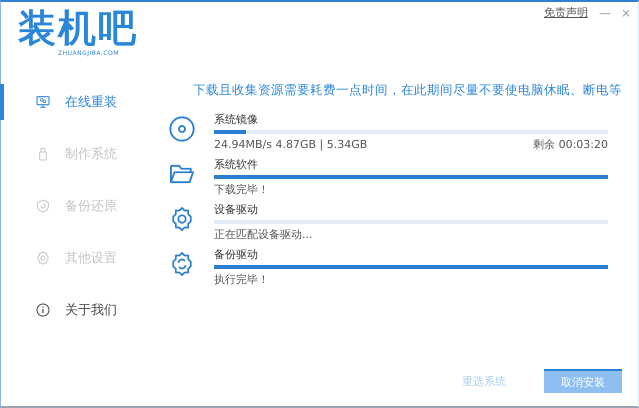 The width and height of the screenshot is (639, 408). Describe the element at coordinates (626, 13) in the screenshot. I see `close-button: ×` at that location.